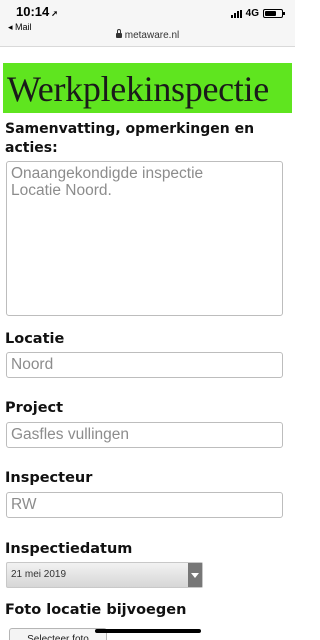 Image resolution: width=320 pixels, height=640 pixels. I want to click on signal-icon, so click(236, 13).